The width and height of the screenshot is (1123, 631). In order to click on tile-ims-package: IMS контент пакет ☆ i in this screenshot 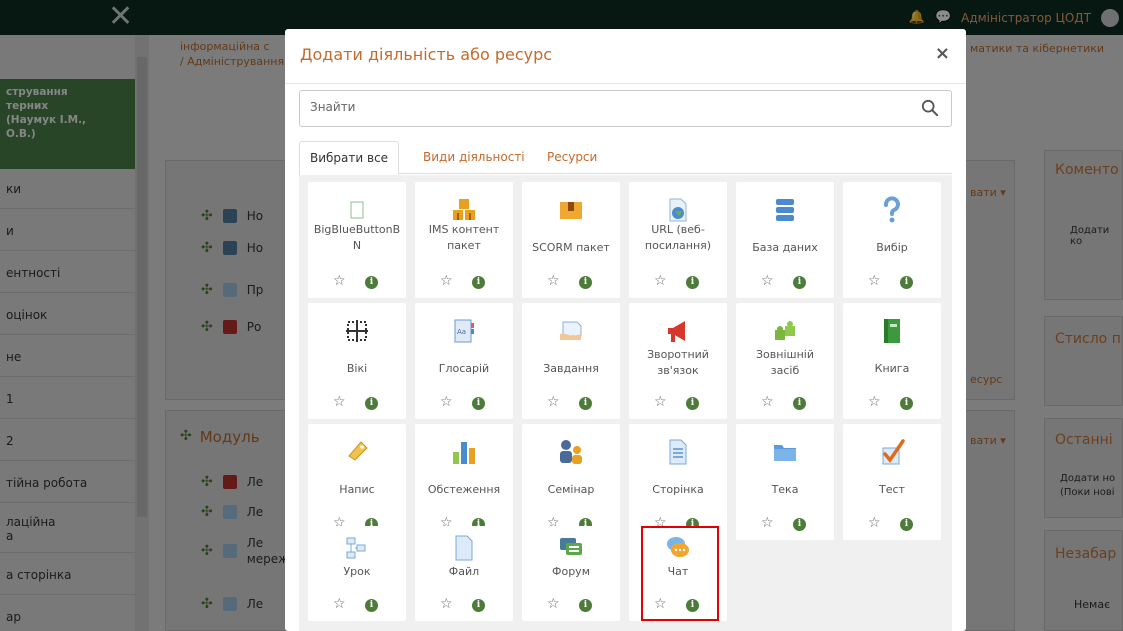, I will do `click(464, 240)`.